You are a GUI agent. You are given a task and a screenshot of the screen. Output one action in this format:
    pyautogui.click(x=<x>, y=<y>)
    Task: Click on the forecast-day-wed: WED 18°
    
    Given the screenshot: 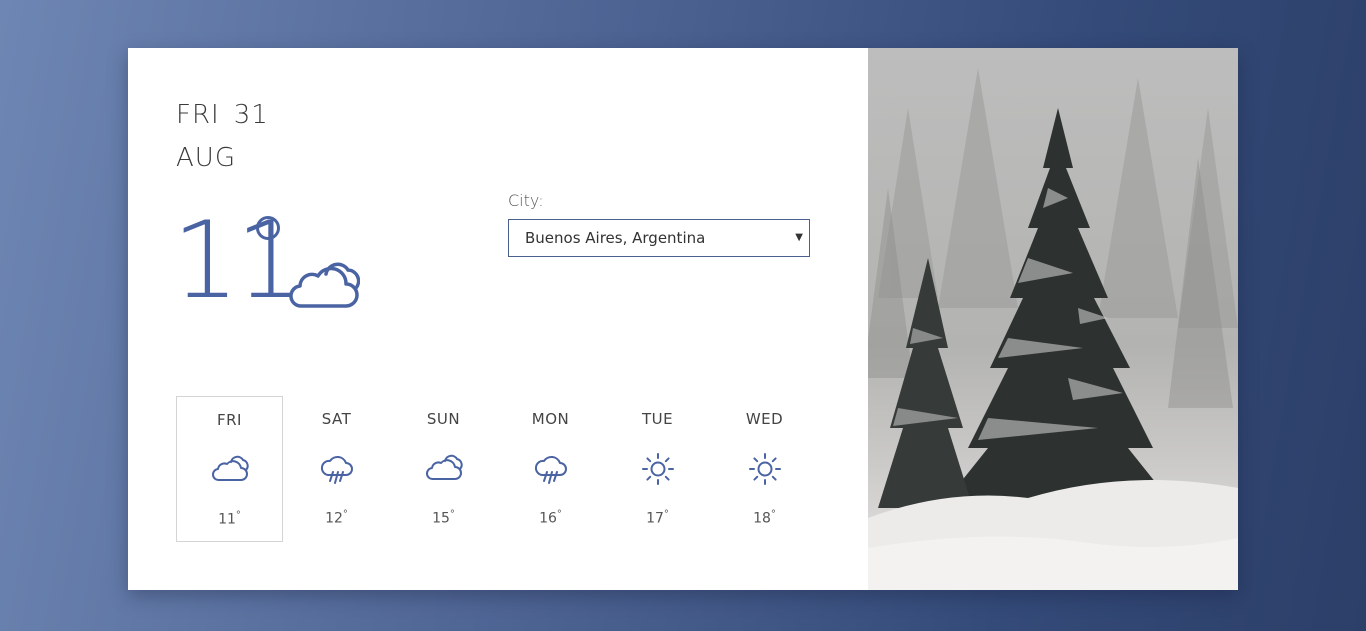 What is the action you would take?
    pyautogui.click(x=764, y=469)
    